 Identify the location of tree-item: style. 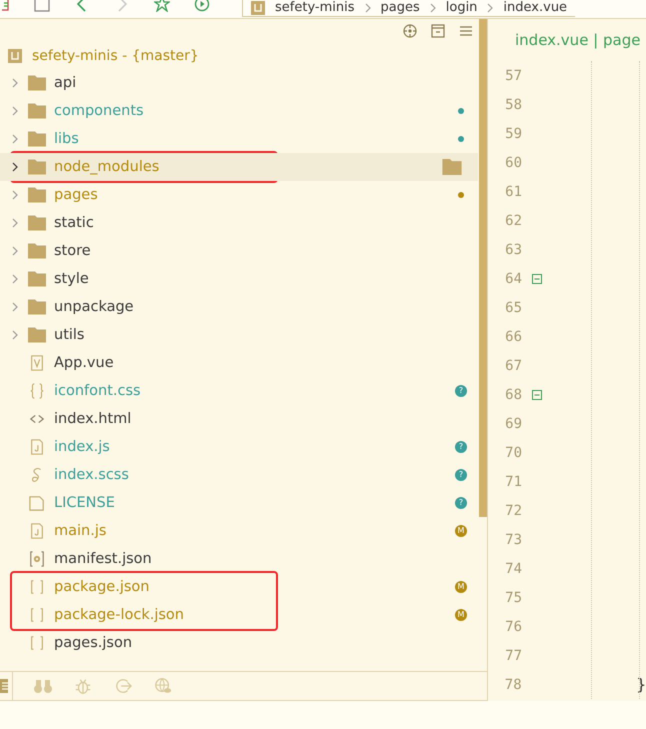
(239, 279).